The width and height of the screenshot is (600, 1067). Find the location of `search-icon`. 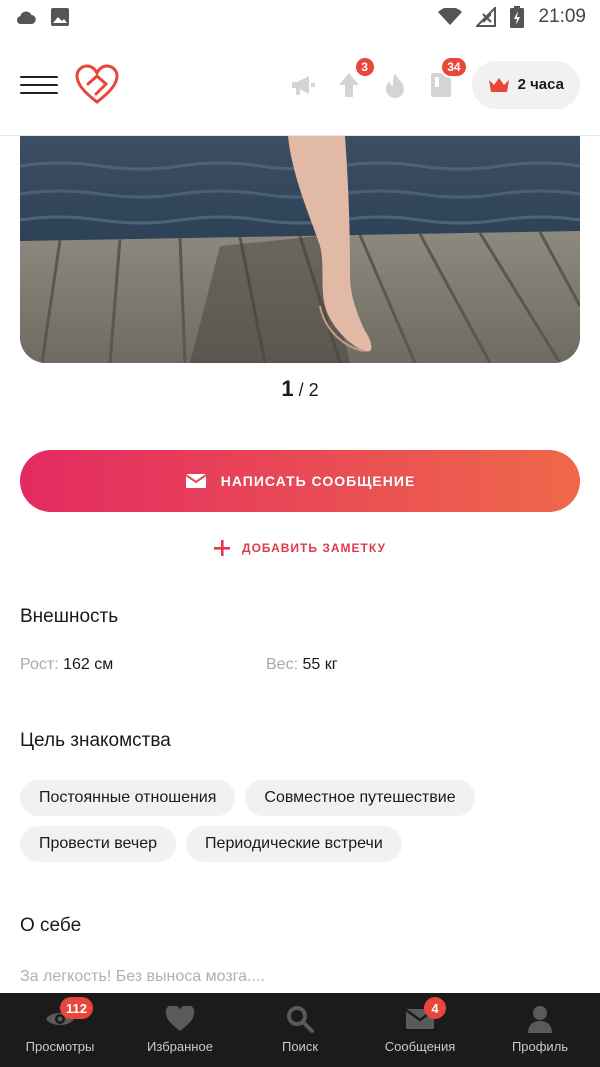

search-icon is located at coordinates (300, 1019).